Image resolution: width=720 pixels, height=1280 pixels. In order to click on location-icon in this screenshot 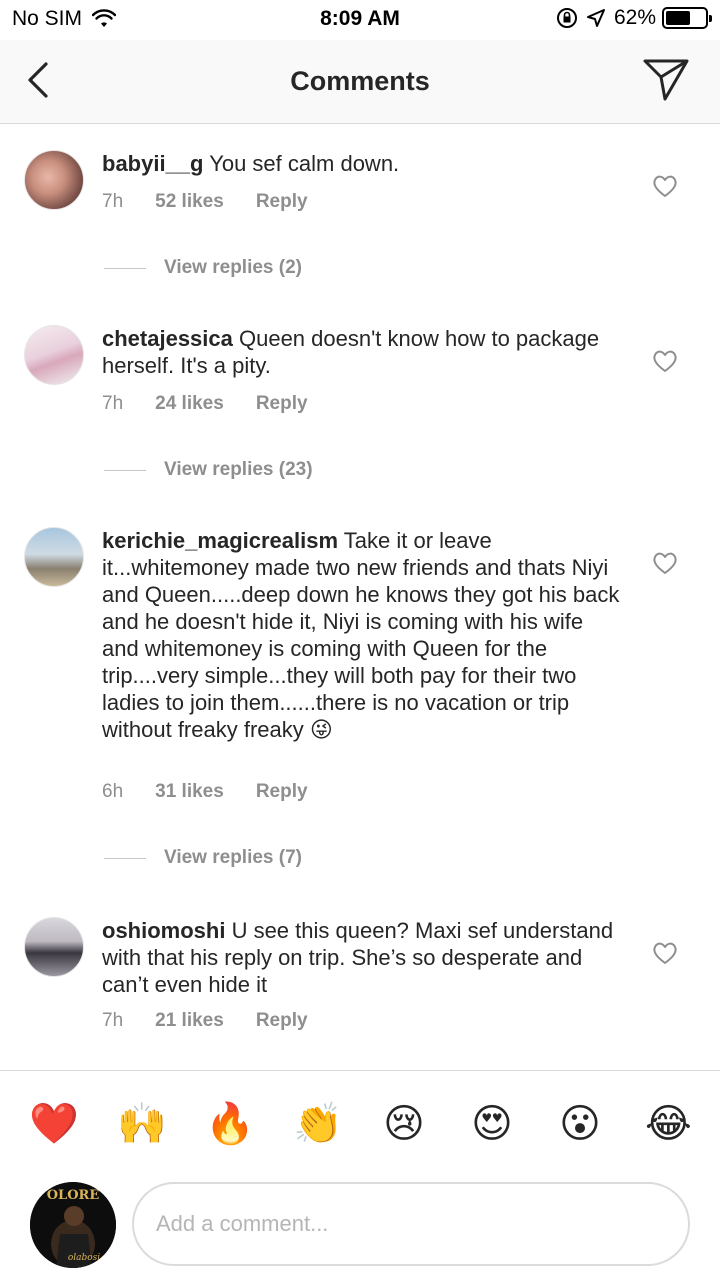, I will do `click(595, 18)`.